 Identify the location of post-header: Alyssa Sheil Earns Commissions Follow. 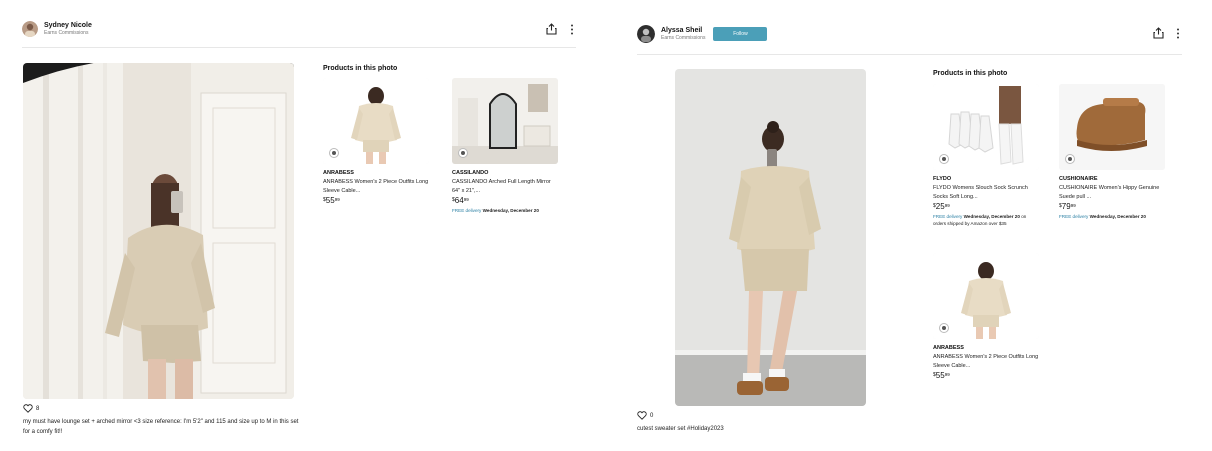
(702, 34).